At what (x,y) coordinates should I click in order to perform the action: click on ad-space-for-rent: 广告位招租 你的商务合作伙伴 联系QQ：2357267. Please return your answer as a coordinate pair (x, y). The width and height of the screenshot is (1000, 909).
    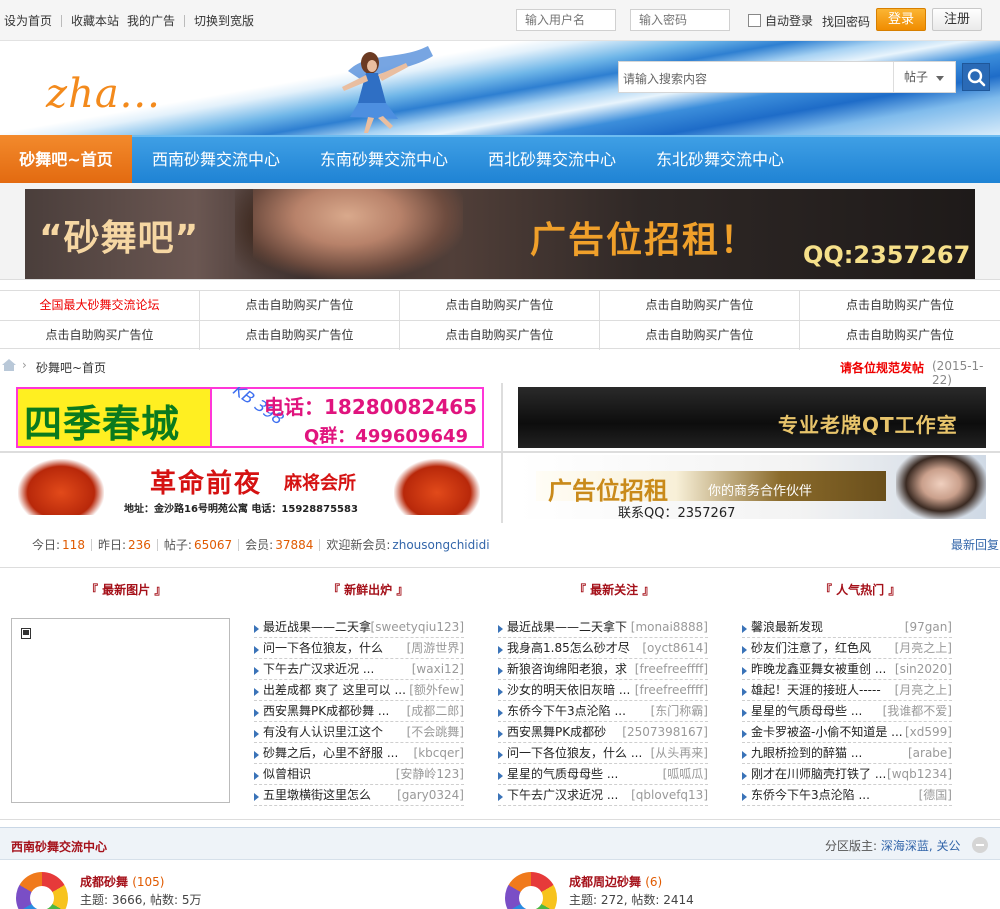
    Looking at the image, I should click on (752, 487).